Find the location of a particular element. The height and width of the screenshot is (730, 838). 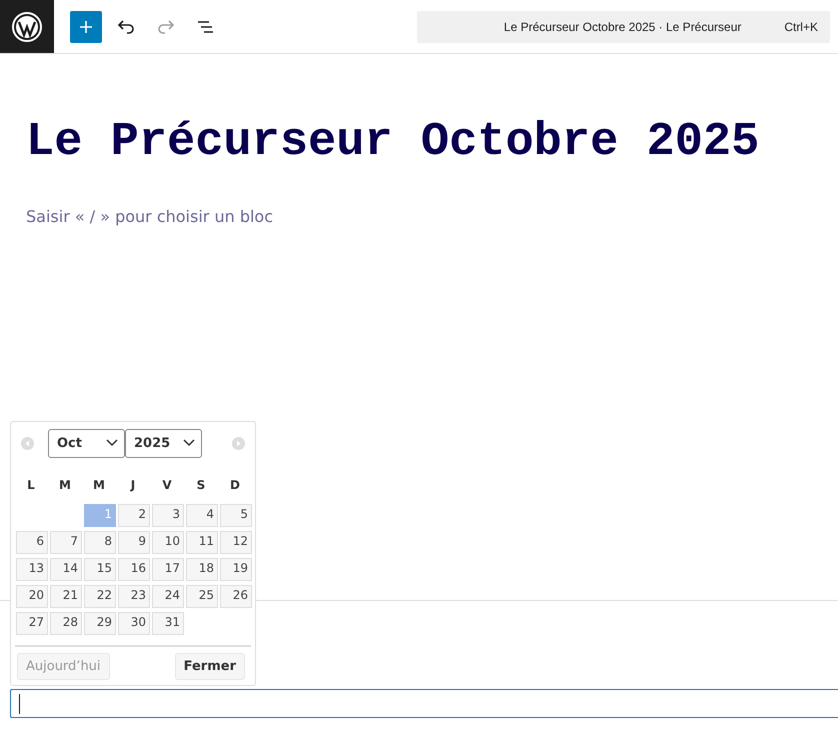

calendar-day: 22 is located at coordinates (100, 596).